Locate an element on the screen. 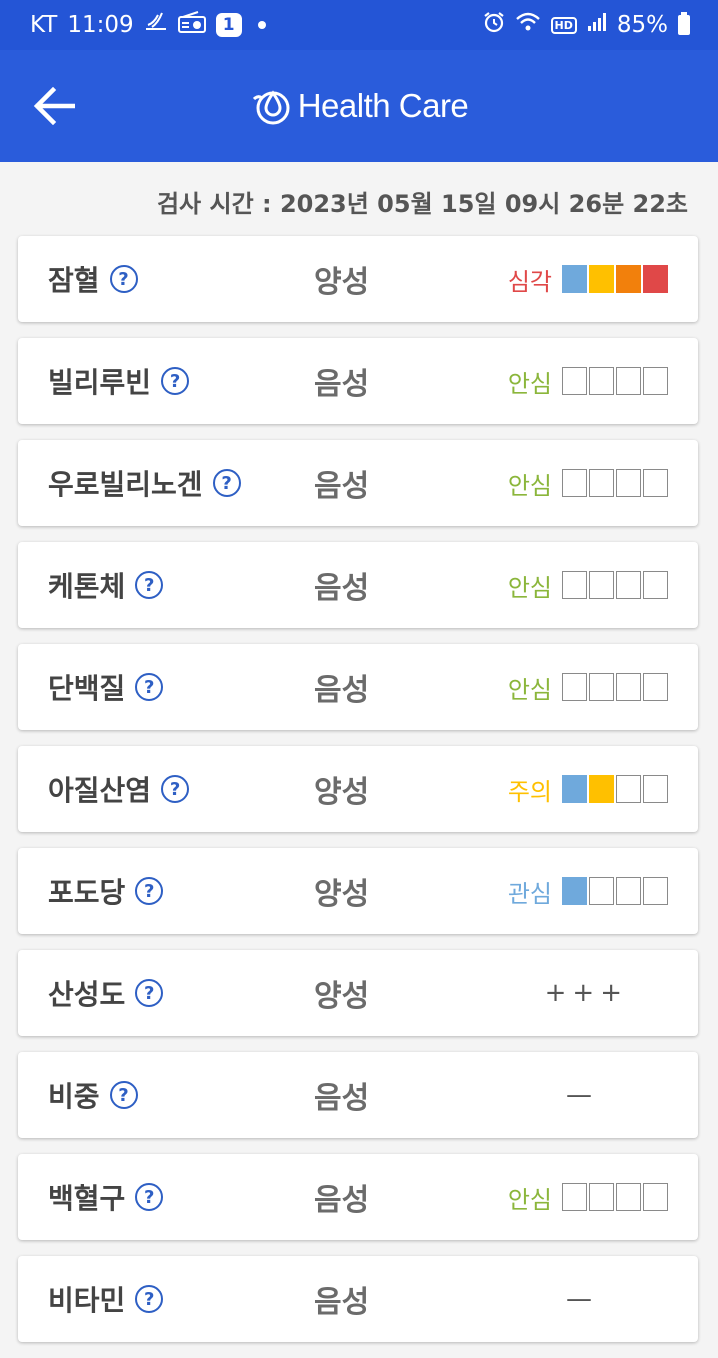  result-row: 백혈구? 음성 안심 is located at coordinates (358, 1197).